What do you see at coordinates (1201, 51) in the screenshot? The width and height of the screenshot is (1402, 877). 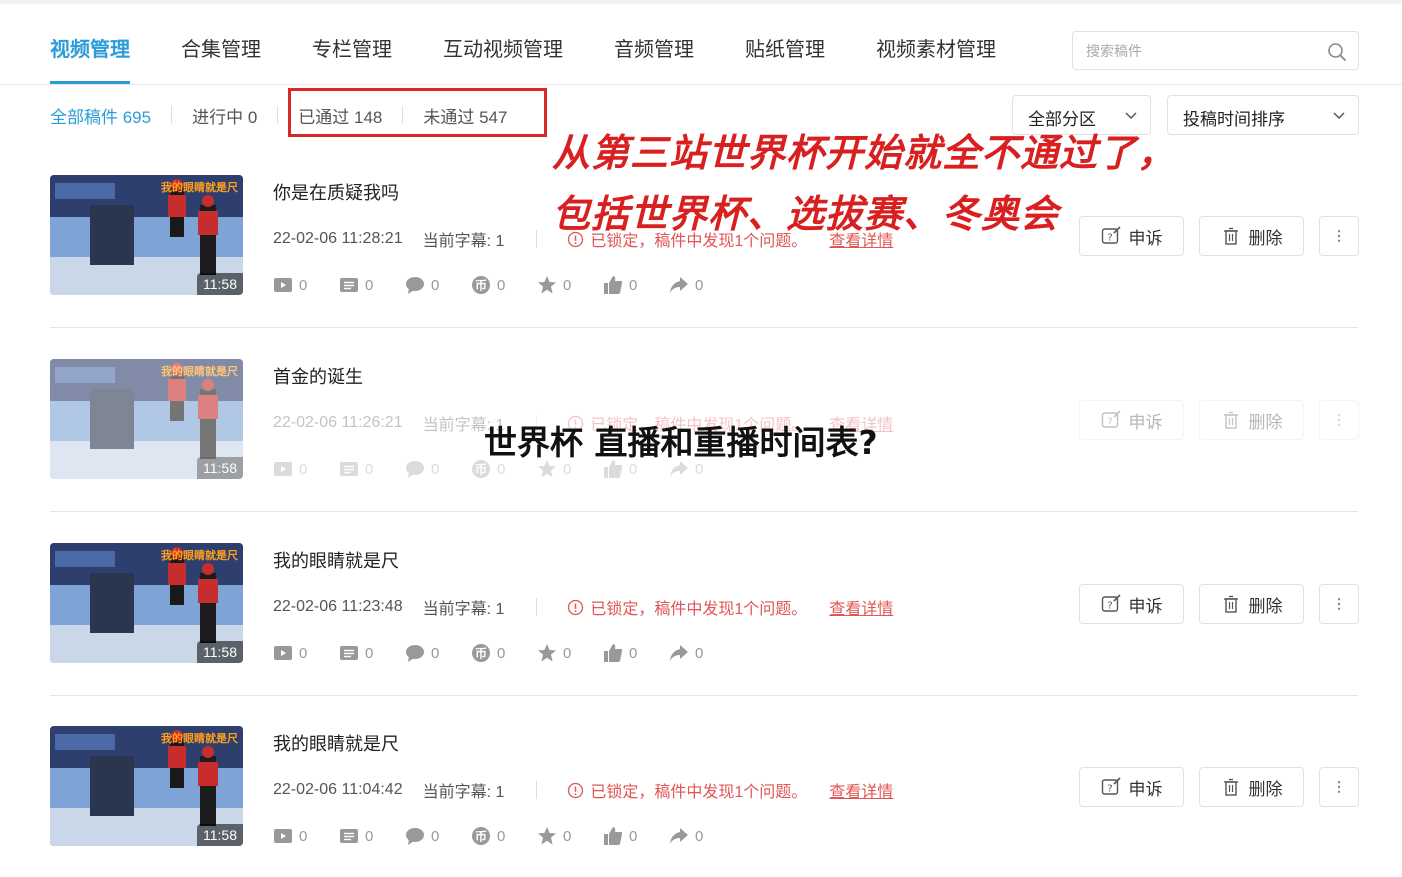 I see `search-input` at bounding box center [1201, 51].